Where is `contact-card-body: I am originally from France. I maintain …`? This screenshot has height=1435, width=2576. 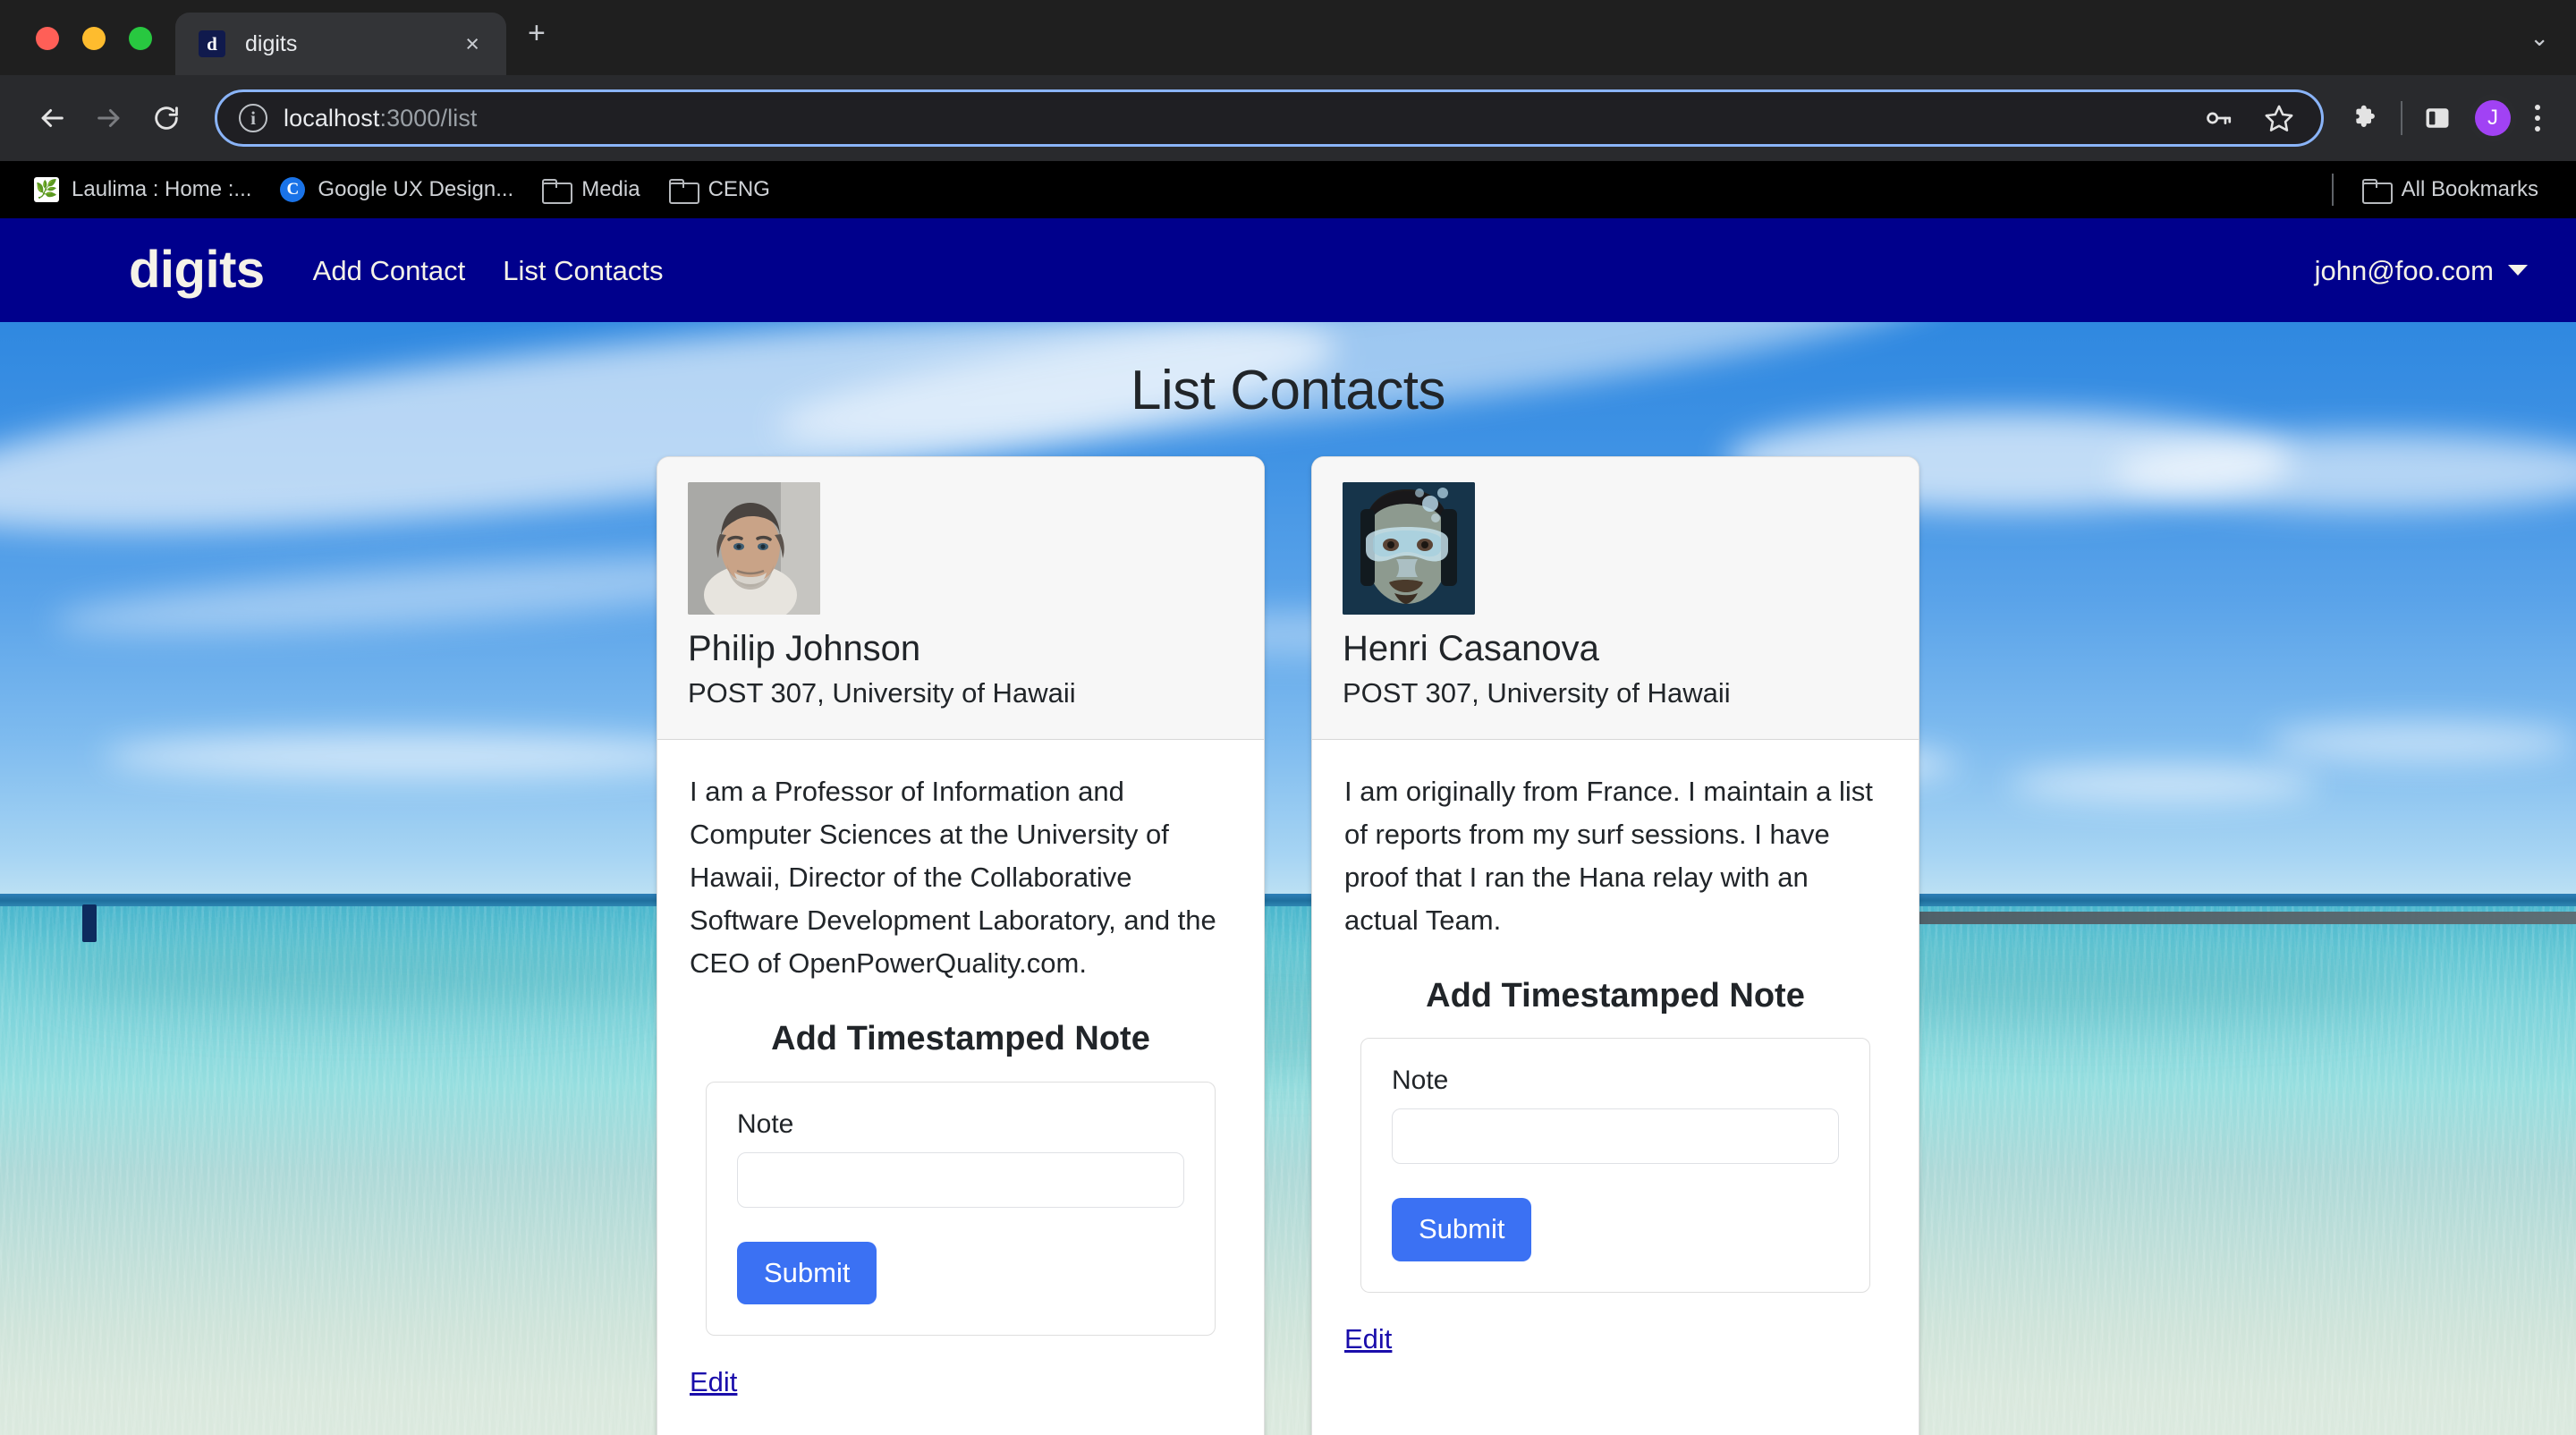
contact-card-body: I am originally from France. I maintain … is located at coordinates (1615, 1087).